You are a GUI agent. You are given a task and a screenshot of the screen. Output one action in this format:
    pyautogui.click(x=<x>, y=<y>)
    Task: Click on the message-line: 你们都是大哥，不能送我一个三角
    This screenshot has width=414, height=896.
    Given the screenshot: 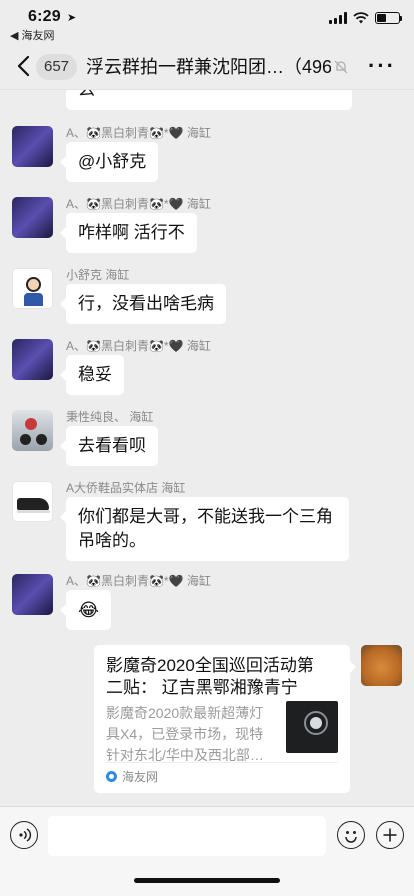 What is the action you would take?
    pyautogui.click(x=205, y=516)
    